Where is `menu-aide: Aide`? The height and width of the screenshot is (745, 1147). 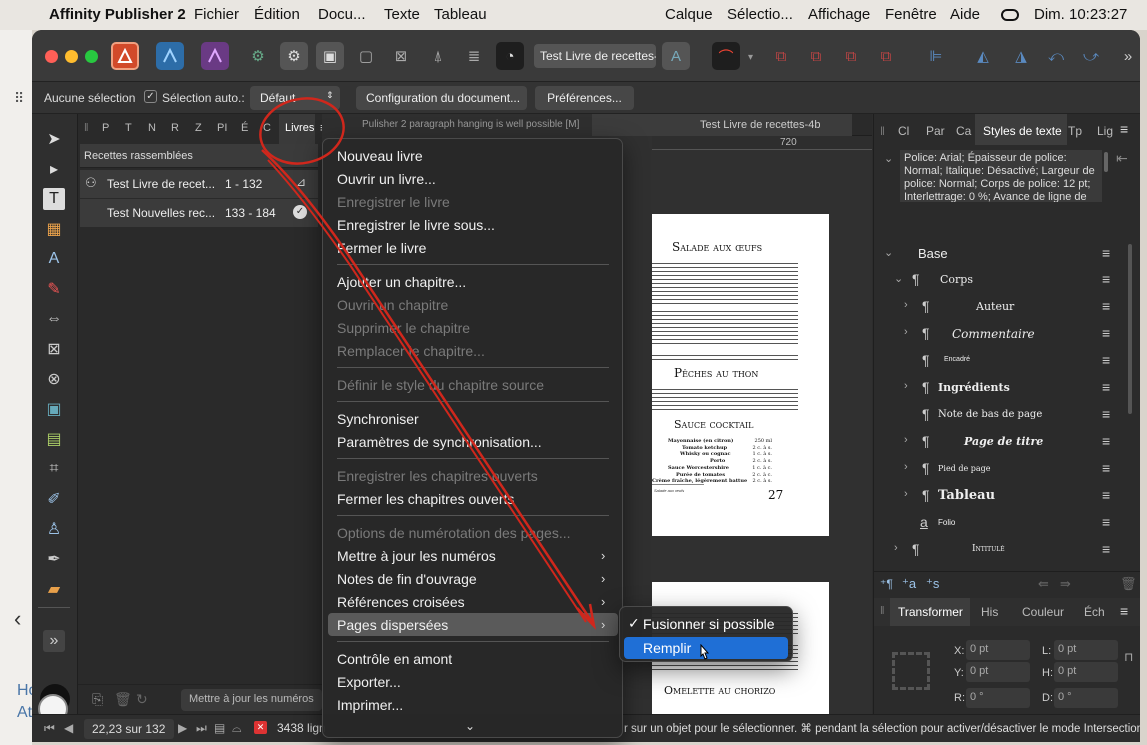 menu-aide: Aide is located at coordinates (965, 14).